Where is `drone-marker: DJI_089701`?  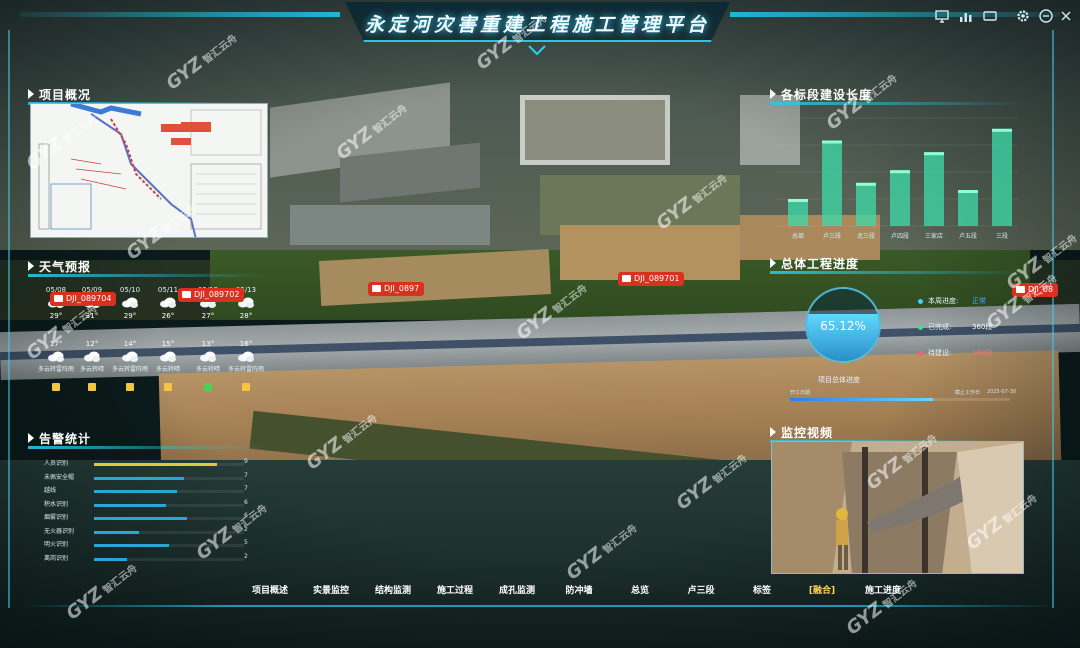 drone-marker: DJI_089701 is located at coordinates (651, 279).